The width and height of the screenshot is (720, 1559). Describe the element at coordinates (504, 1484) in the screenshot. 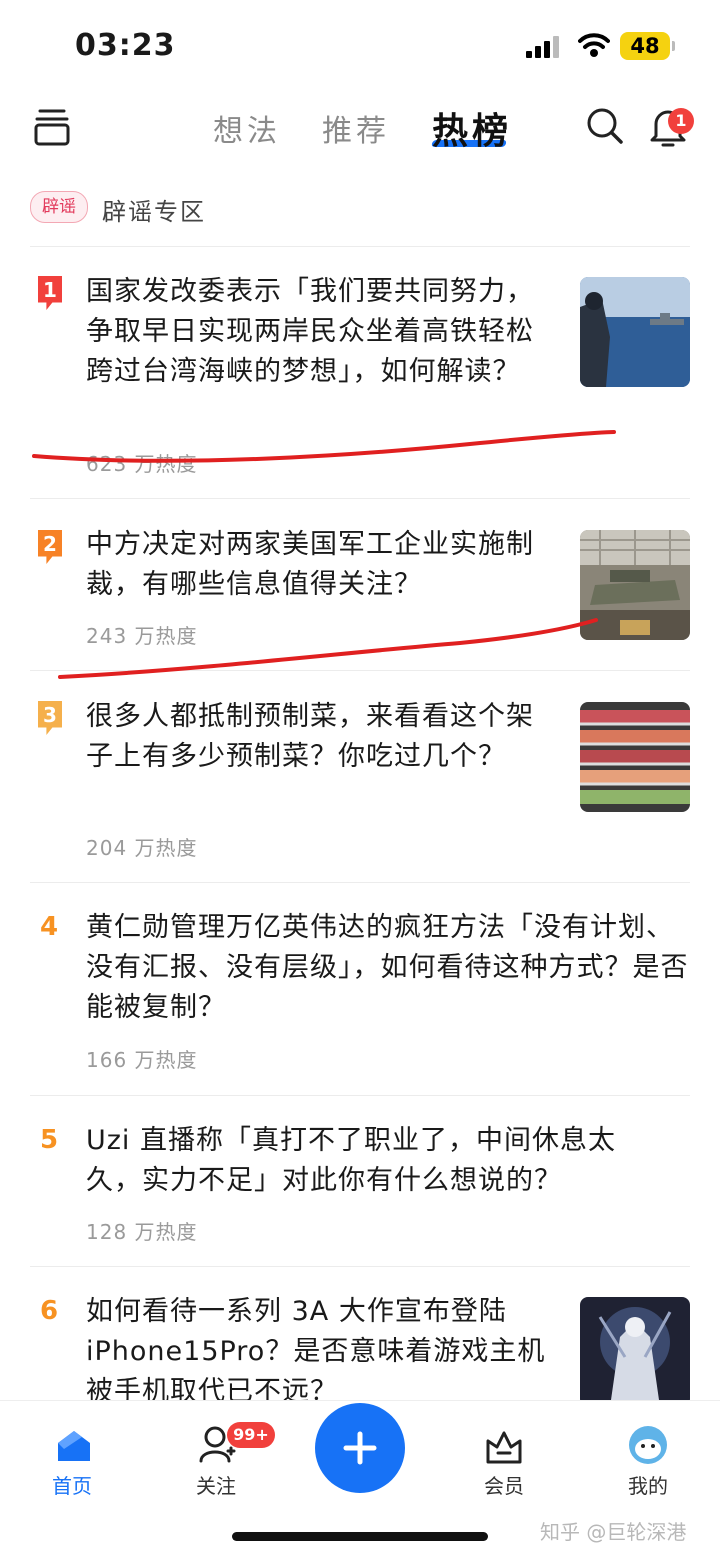

I see `nav-vip: 会员` at that location.